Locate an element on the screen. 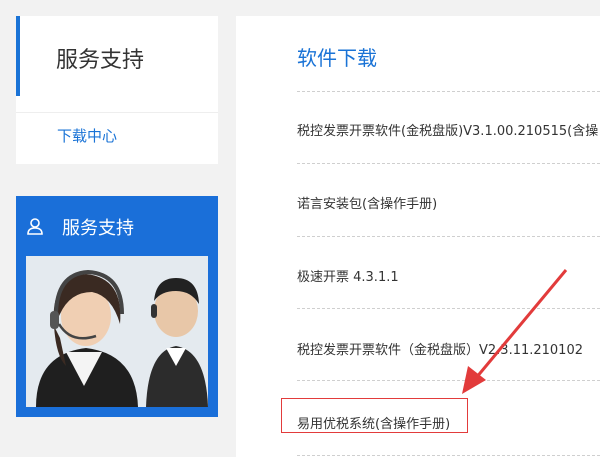 This screenshot has width=600, height=457. highlight-box is located at coordinates (374, 415).